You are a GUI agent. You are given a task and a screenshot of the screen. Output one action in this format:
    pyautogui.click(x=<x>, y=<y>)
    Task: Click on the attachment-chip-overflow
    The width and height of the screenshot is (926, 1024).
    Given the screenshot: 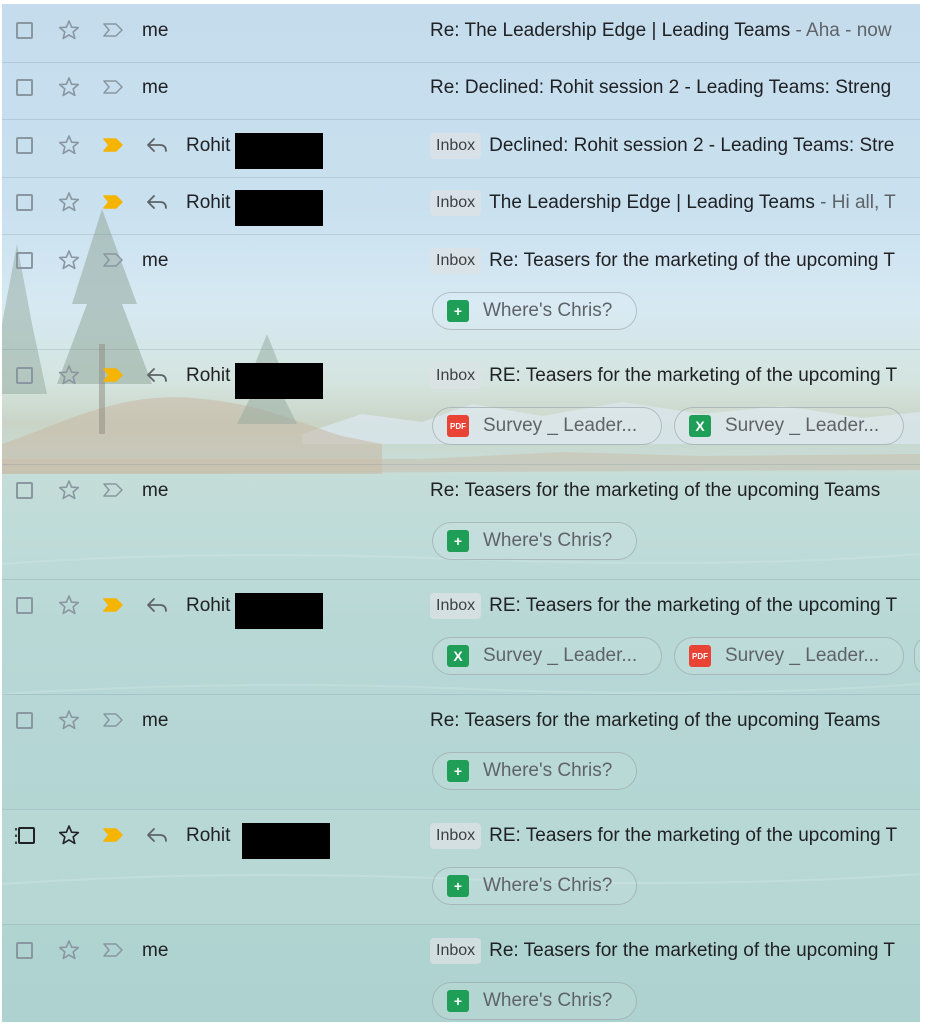 What is the action you would take?
    pyautogui.click(x=917, y=656)
    